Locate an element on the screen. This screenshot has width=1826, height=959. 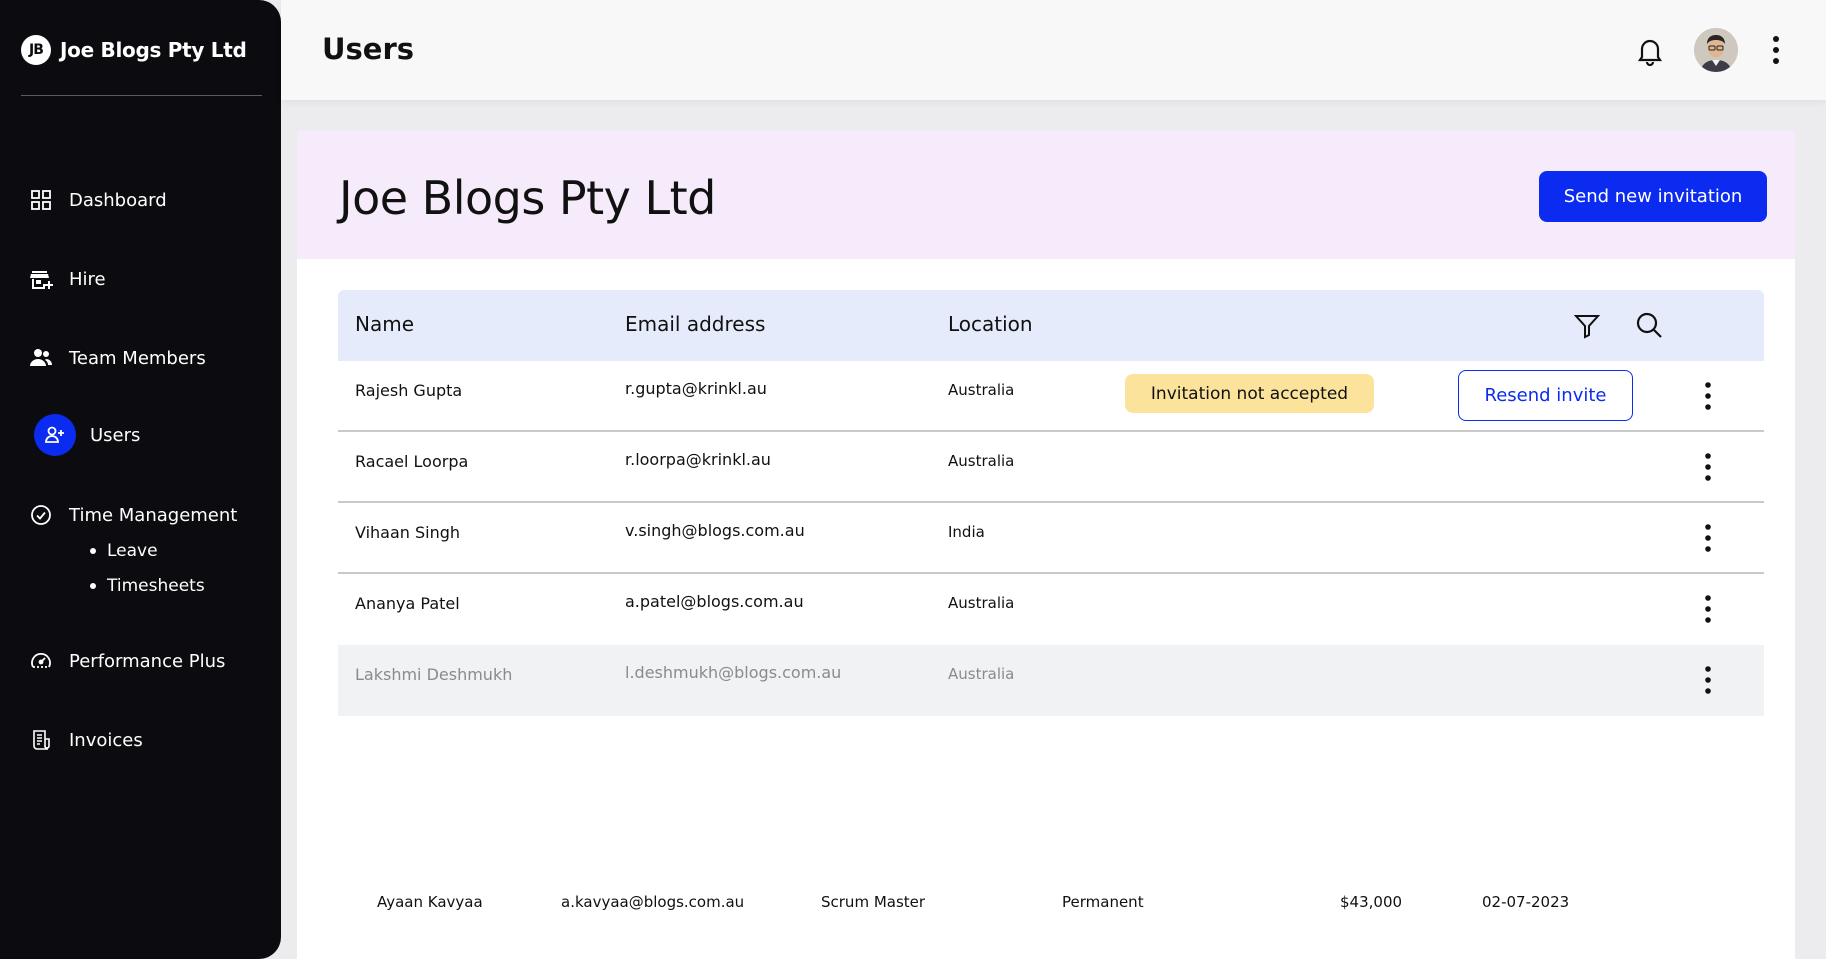
sidebar-item-performance-plus: Performance Plus is located at coordinates (129, 661).